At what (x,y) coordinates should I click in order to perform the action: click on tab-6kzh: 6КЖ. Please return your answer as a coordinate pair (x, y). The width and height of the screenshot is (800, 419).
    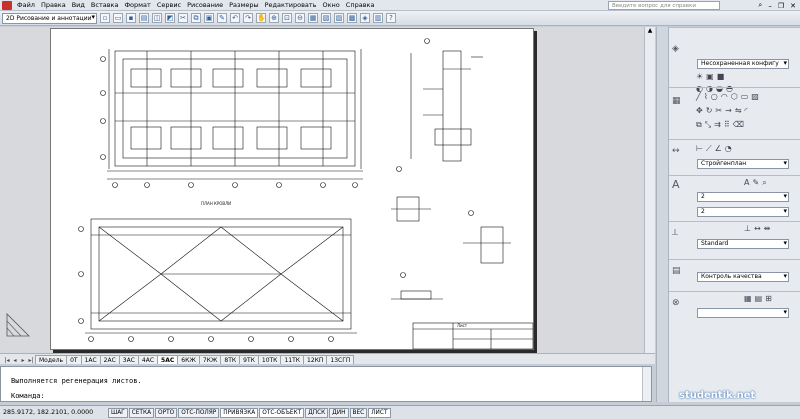
    Looking at the image, I should click on (188, 359).